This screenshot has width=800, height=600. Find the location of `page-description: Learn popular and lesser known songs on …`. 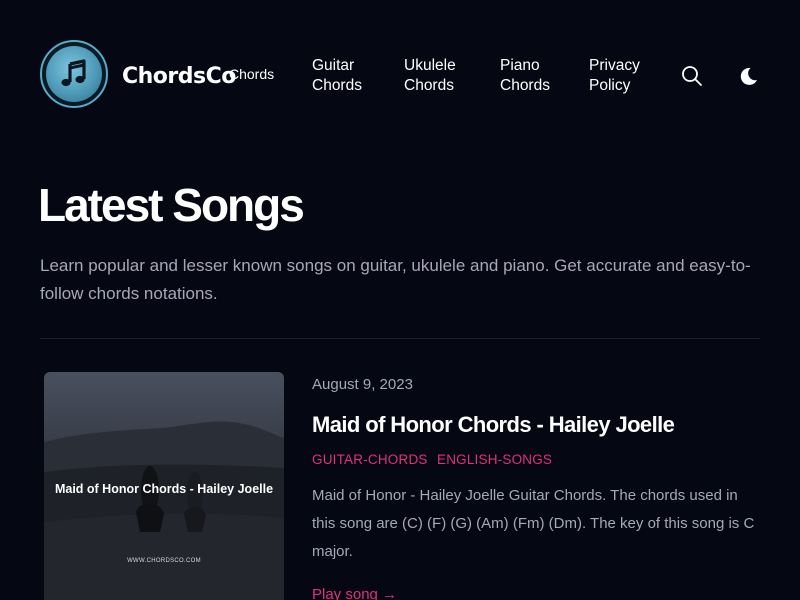

page-description: Learn popular and lesser known songs on … is located at coordinates (395, 279).